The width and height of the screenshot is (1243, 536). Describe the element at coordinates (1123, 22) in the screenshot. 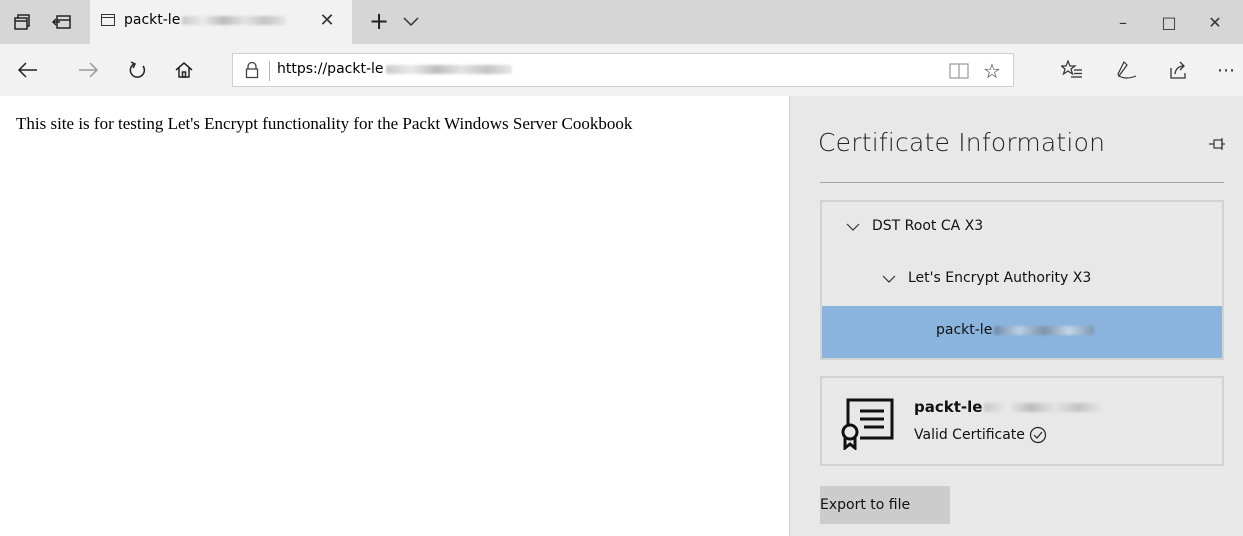

I see `minimize-button: –` at that location.